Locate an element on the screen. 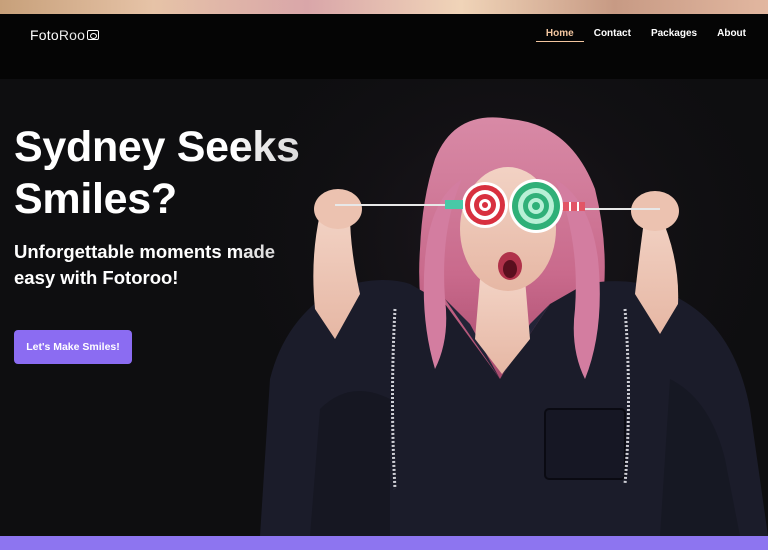  logo-text-foto: Foto is located at coordinates (44, 35).